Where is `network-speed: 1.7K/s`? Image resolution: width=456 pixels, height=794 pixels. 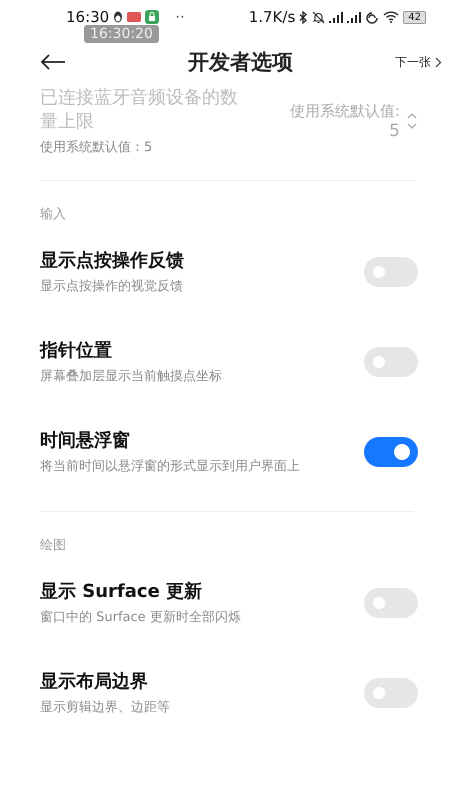 network-speed: 1.7K/s is located at coordinates (272, 17).